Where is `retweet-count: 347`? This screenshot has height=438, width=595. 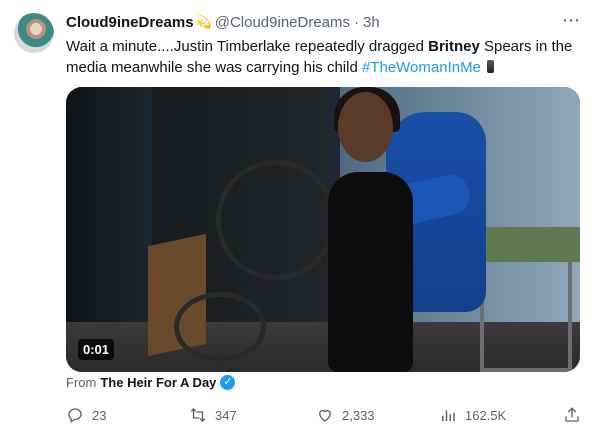
retweet-count: 347 is located at coordinates (226, 415).